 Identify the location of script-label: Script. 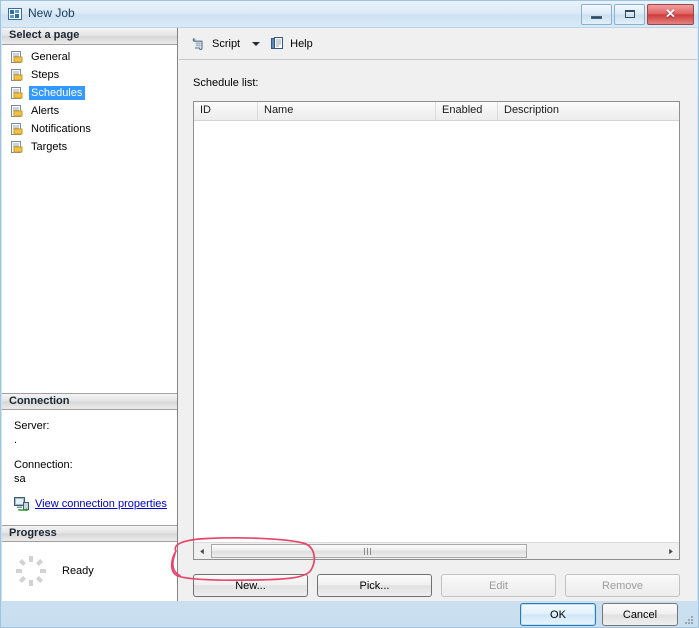
(226, 43).